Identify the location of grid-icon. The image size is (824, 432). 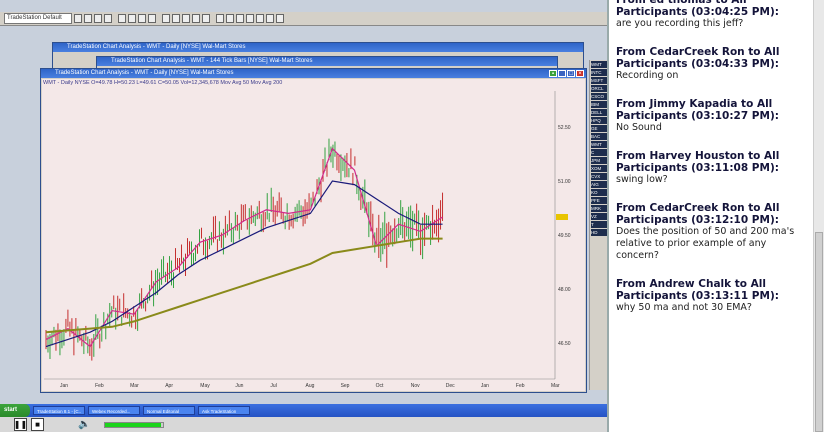
(270, 18).